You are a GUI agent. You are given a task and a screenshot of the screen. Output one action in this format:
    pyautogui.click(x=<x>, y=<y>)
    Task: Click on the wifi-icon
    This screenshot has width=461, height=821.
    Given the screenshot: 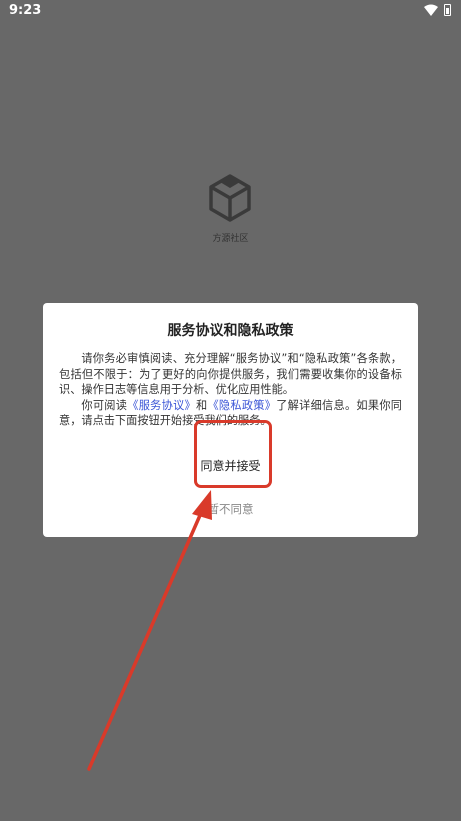 What is the action you would take?
    pyautogui.click(x=431, y=10)
    